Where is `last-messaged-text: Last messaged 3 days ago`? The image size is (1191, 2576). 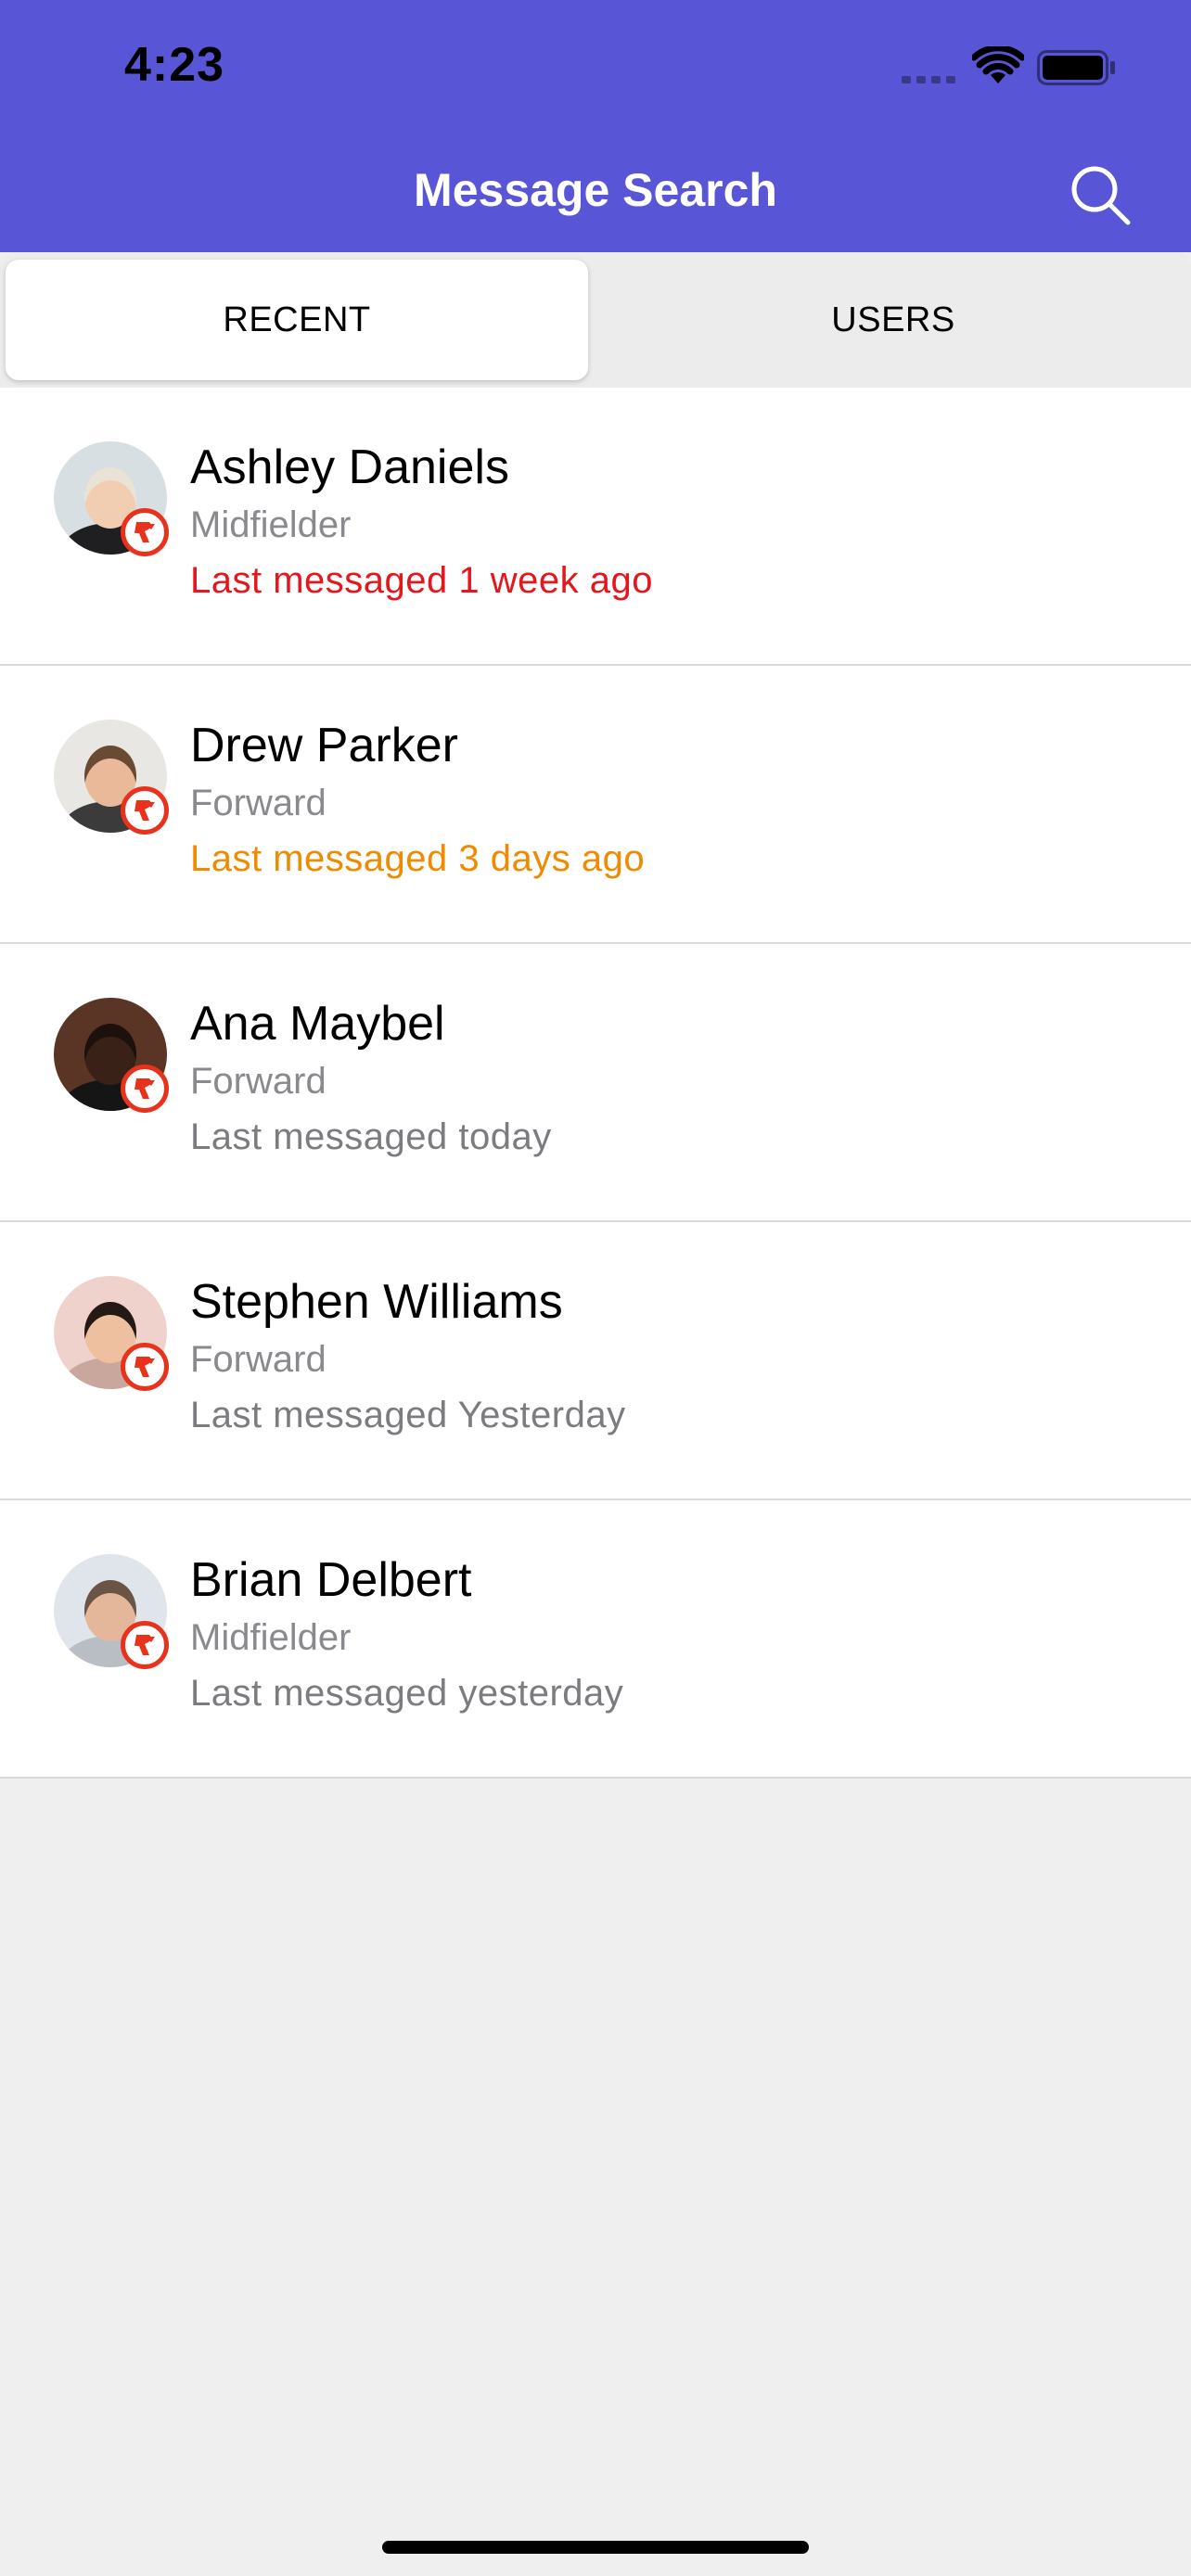 last-messaged-text: Last messaged 3 days ago is located at coordinates (418, 859).